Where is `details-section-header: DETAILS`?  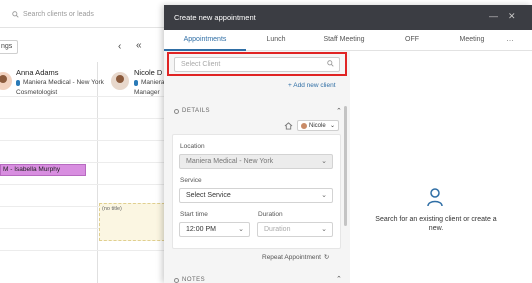 details-section-header: DETAILS is located at coordinates (192, 111).